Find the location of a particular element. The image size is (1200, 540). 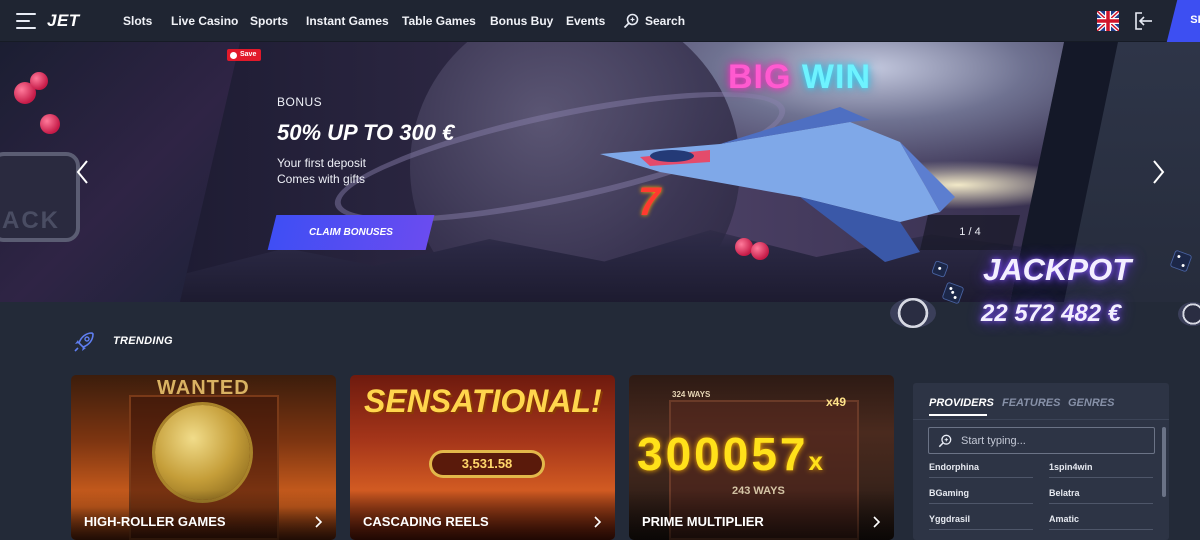

nav-search: Search is located at coordinates (665, 21).